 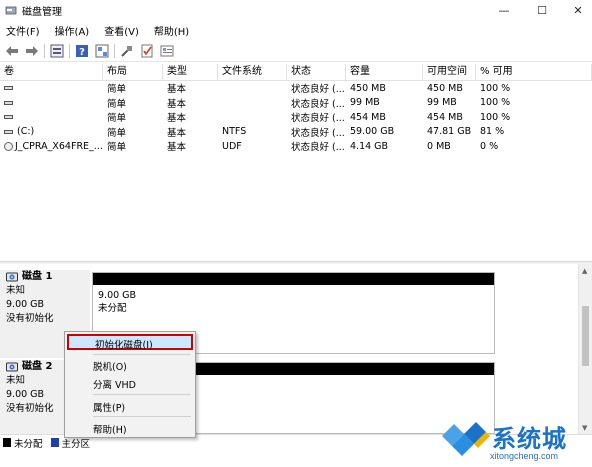 What do you see at coordinates (369, 146) in the screenshot?
I see `capacity-cell: 4.14 GB` at bounding box center [369, 146].